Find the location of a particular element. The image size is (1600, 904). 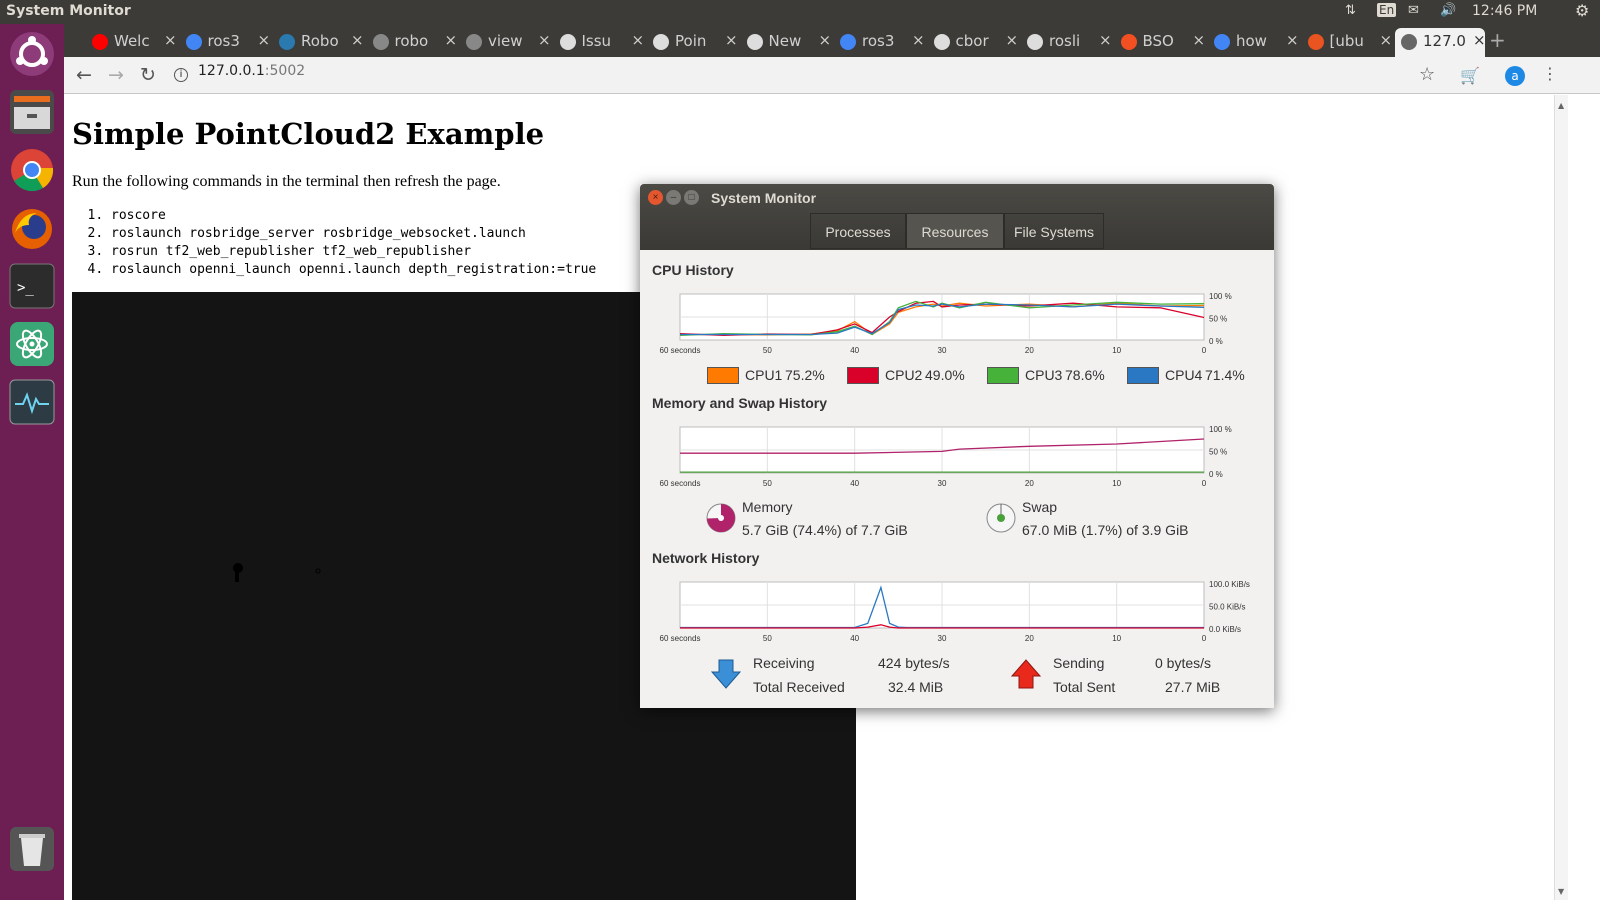

x-tick-label: 10 is located at coordinates (1116, 350).